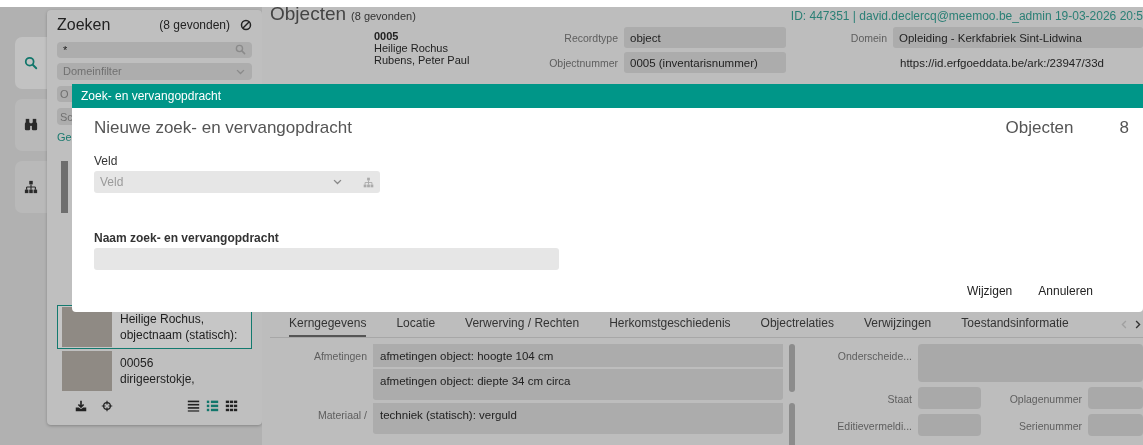 The width and height of the screenshot is (1143, 445). I want to click on download-icon, so click(81, 405).